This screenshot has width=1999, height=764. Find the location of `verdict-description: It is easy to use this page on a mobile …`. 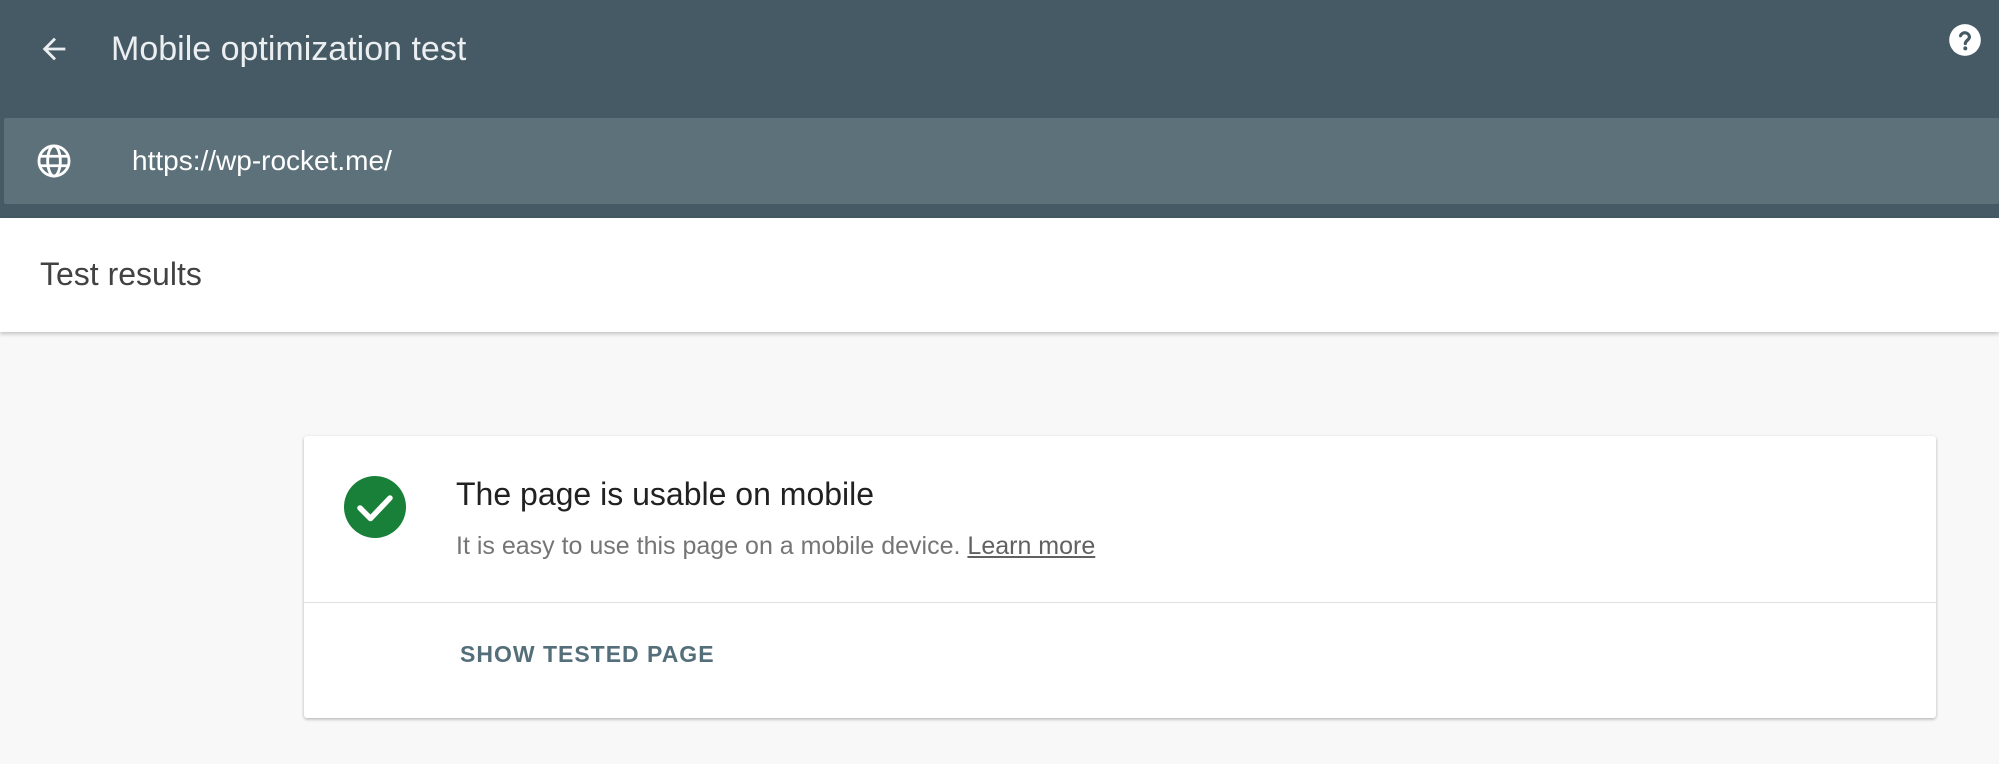

verdict-description: It is easy to use this page on a mobile … is located at coordinates (775, 546).